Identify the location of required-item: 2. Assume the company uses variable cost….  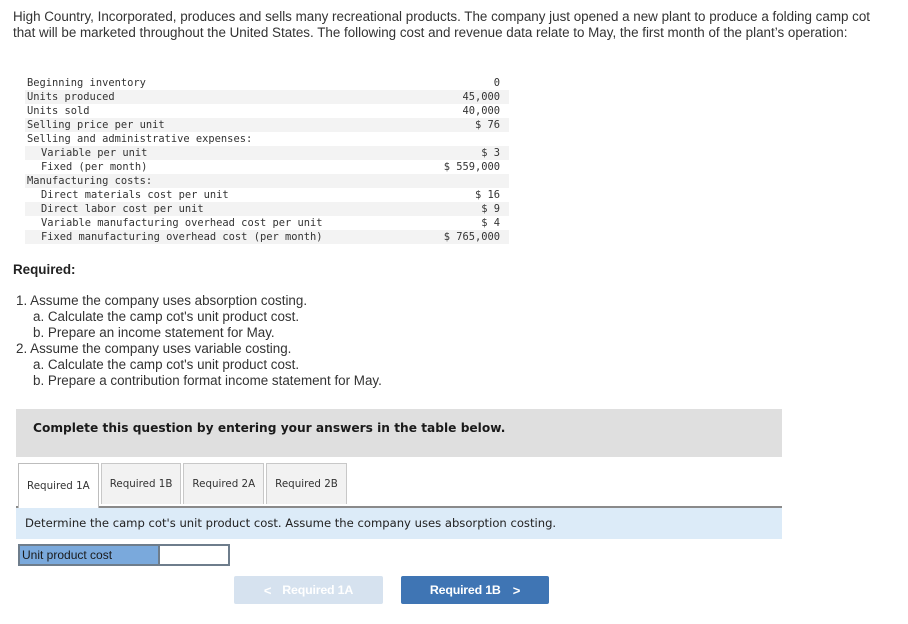
(154, 348).